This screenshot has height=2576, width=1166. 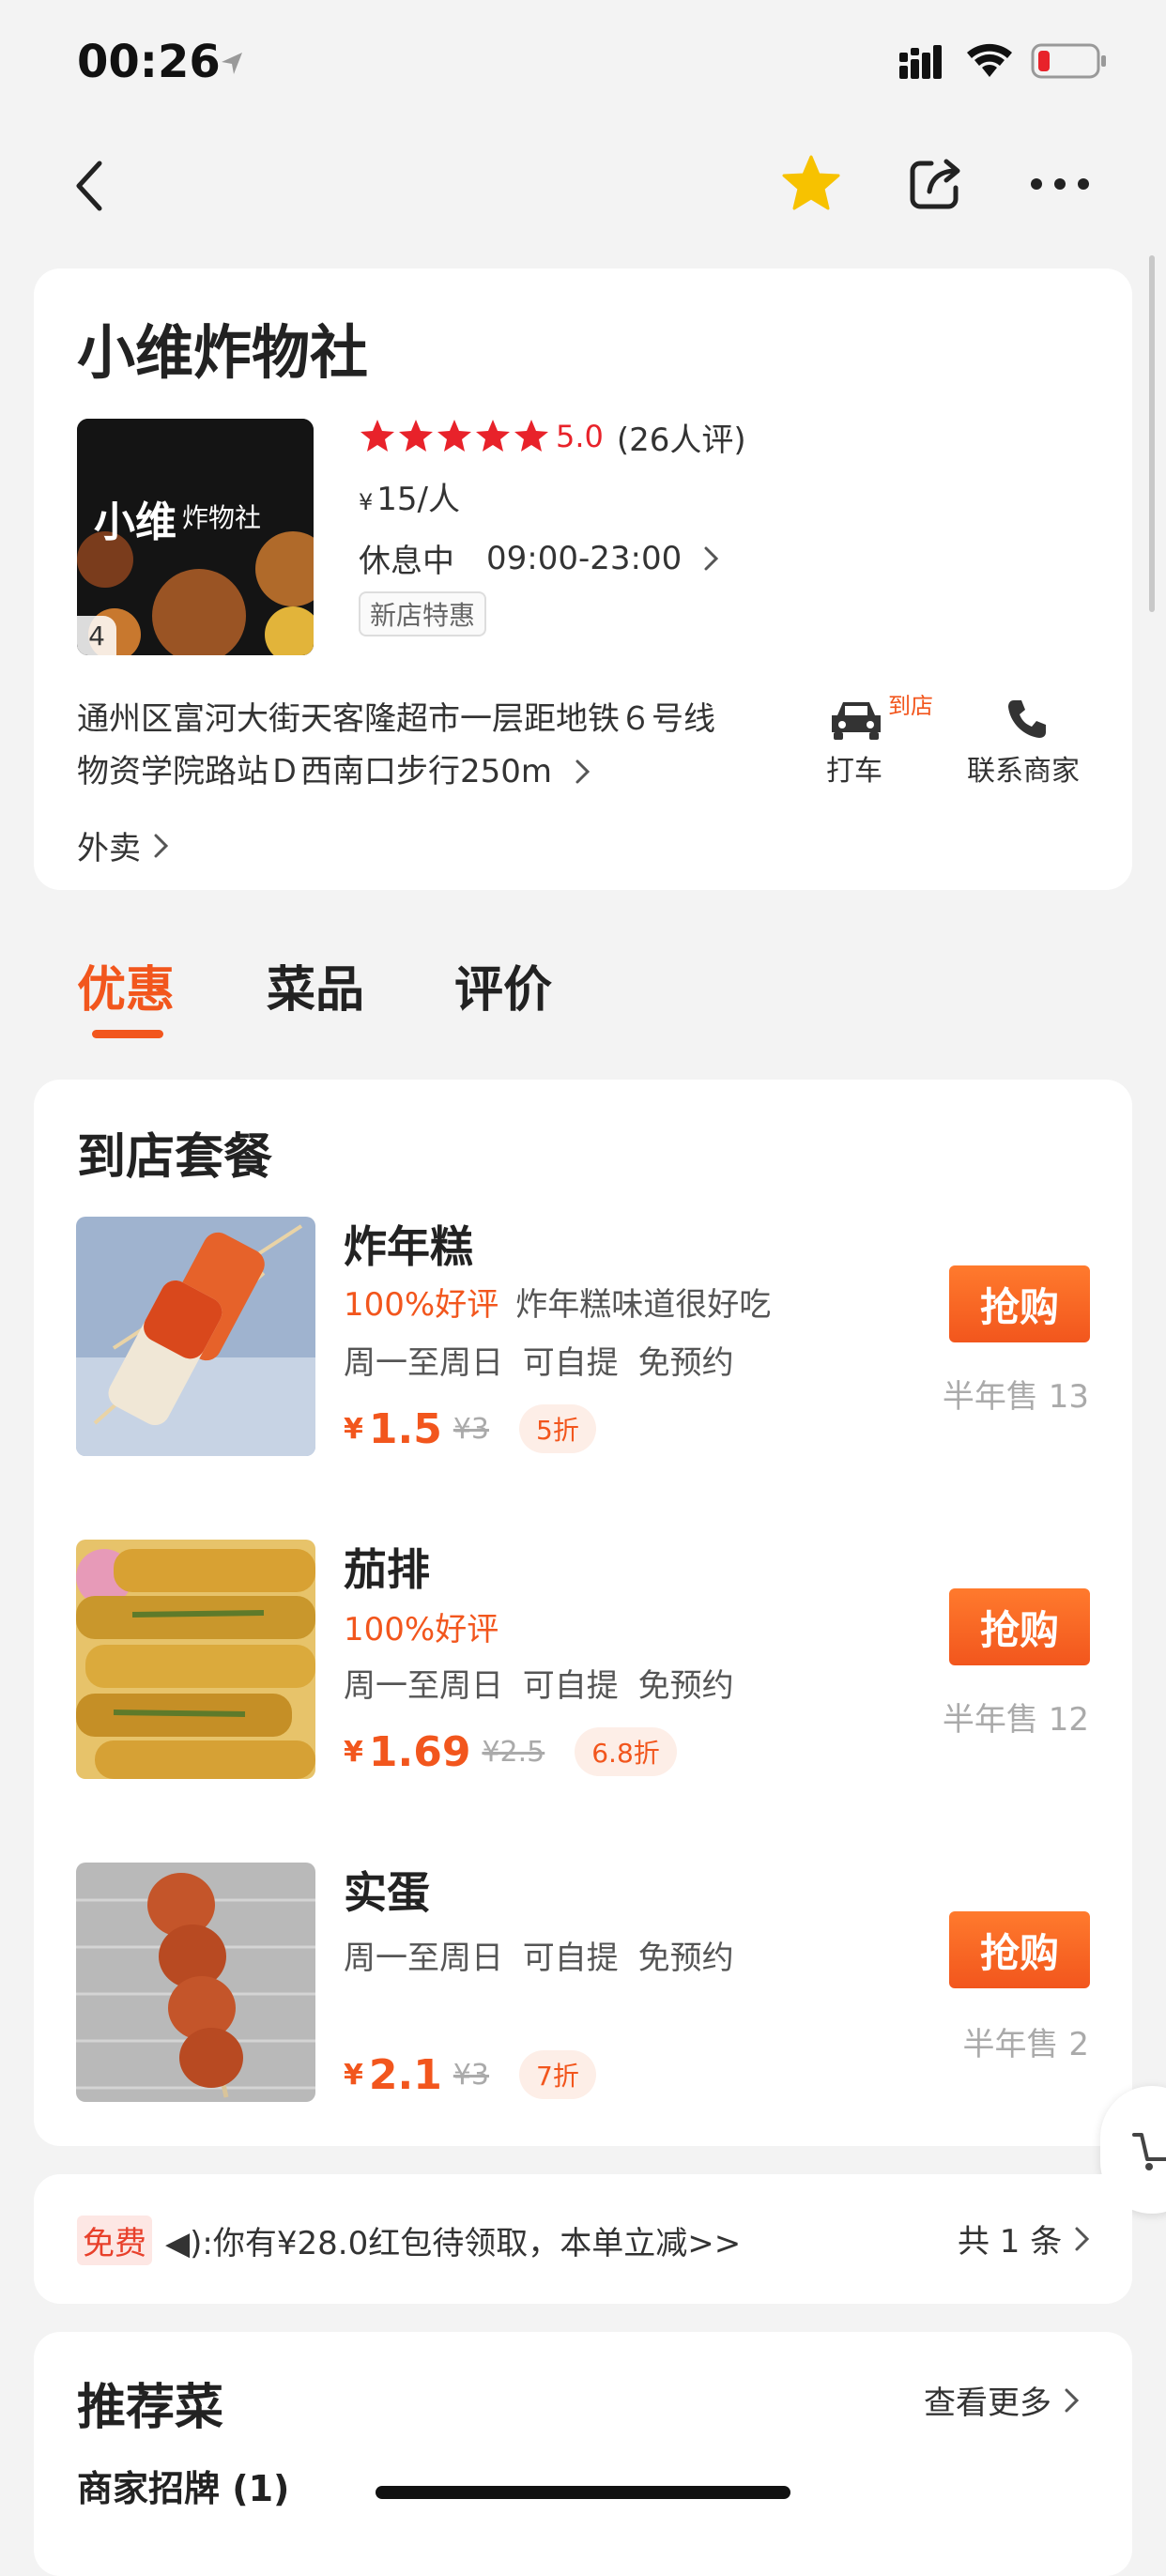 What do you see at coordinates (387, 1893) in the screenshot?
I see `deal-name: 实蛋` at bounding box center [387, 1893].